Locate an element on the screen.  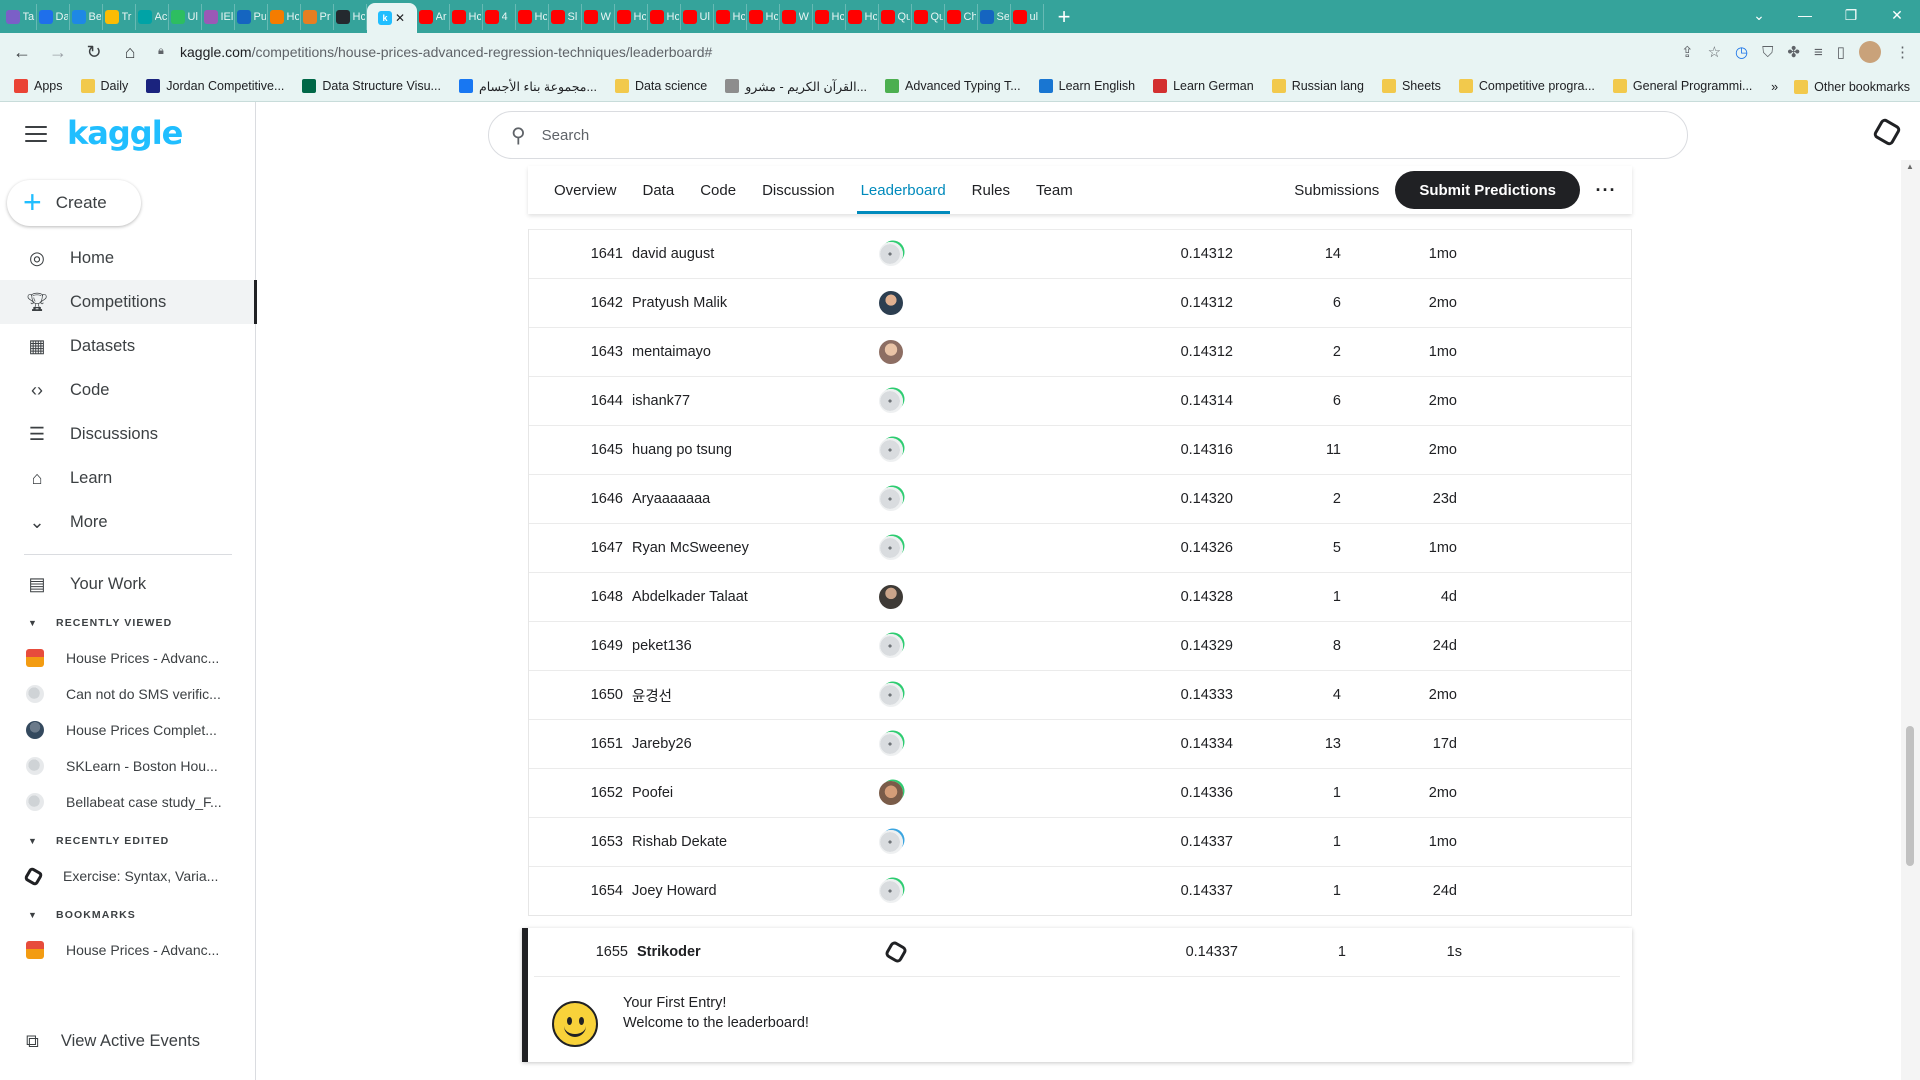
tab-overview: Overview is located at coordinates (585, 190).